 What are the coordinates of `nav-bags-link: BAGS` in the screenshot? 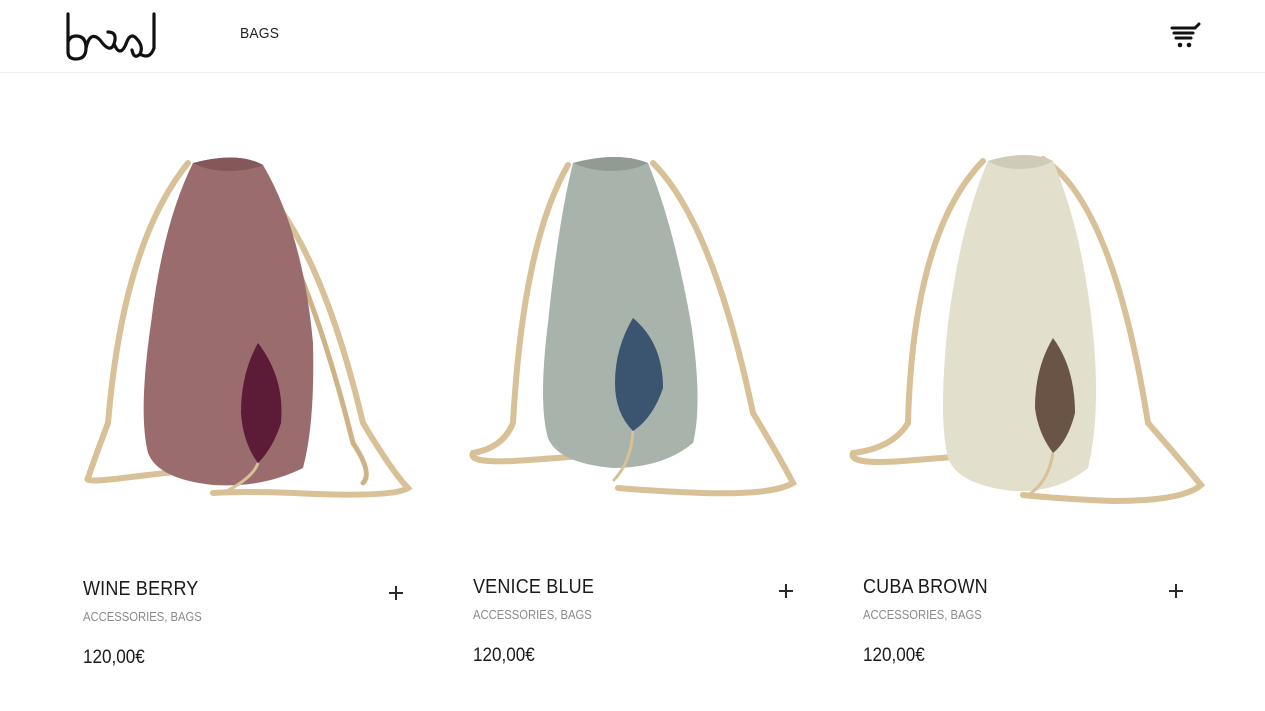 It's located at (259, 33).